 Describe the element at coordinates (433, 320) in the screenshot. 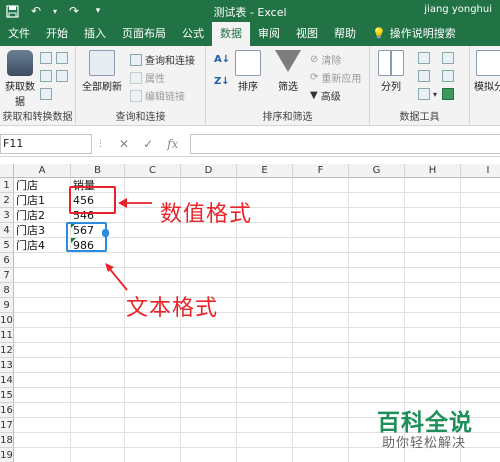

I see `cell-h10` at that location.